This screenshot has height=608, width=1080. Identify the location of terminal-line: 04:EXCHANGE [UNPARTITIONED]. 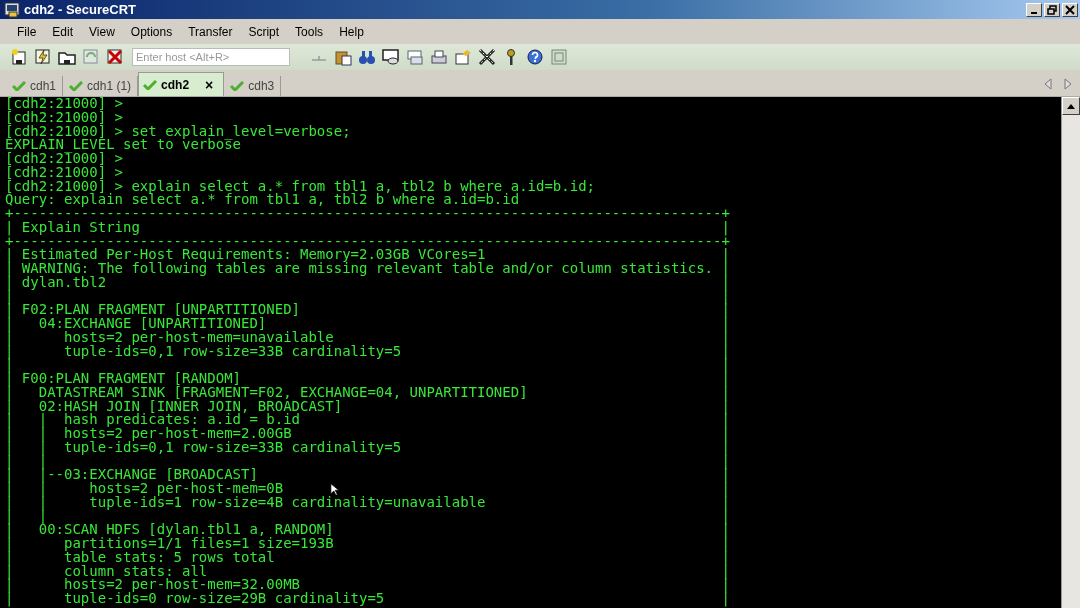
(152, 324).